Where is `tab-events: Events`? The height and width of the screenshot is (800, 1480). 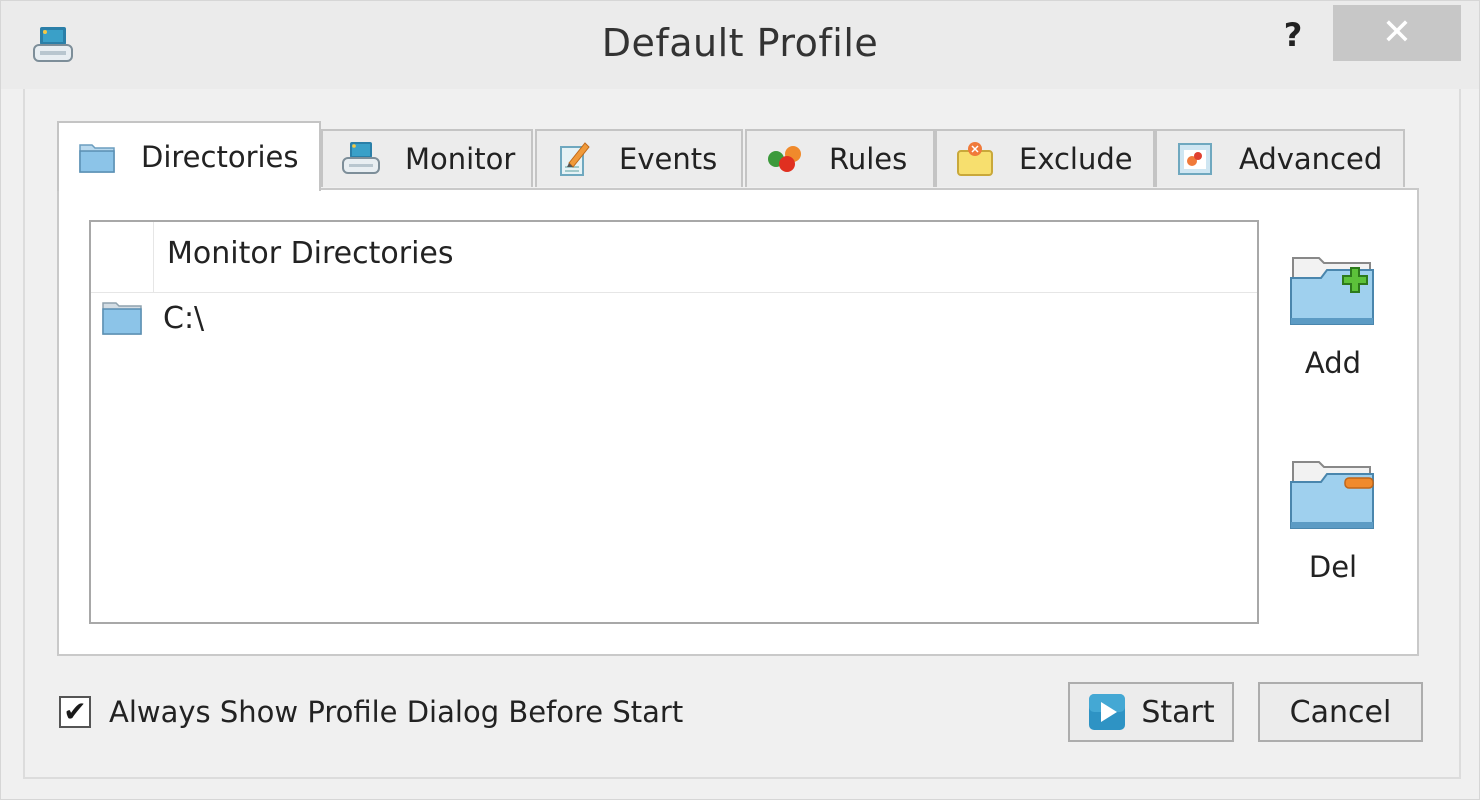 tab-events: Events is located at coordinates (639, 158).